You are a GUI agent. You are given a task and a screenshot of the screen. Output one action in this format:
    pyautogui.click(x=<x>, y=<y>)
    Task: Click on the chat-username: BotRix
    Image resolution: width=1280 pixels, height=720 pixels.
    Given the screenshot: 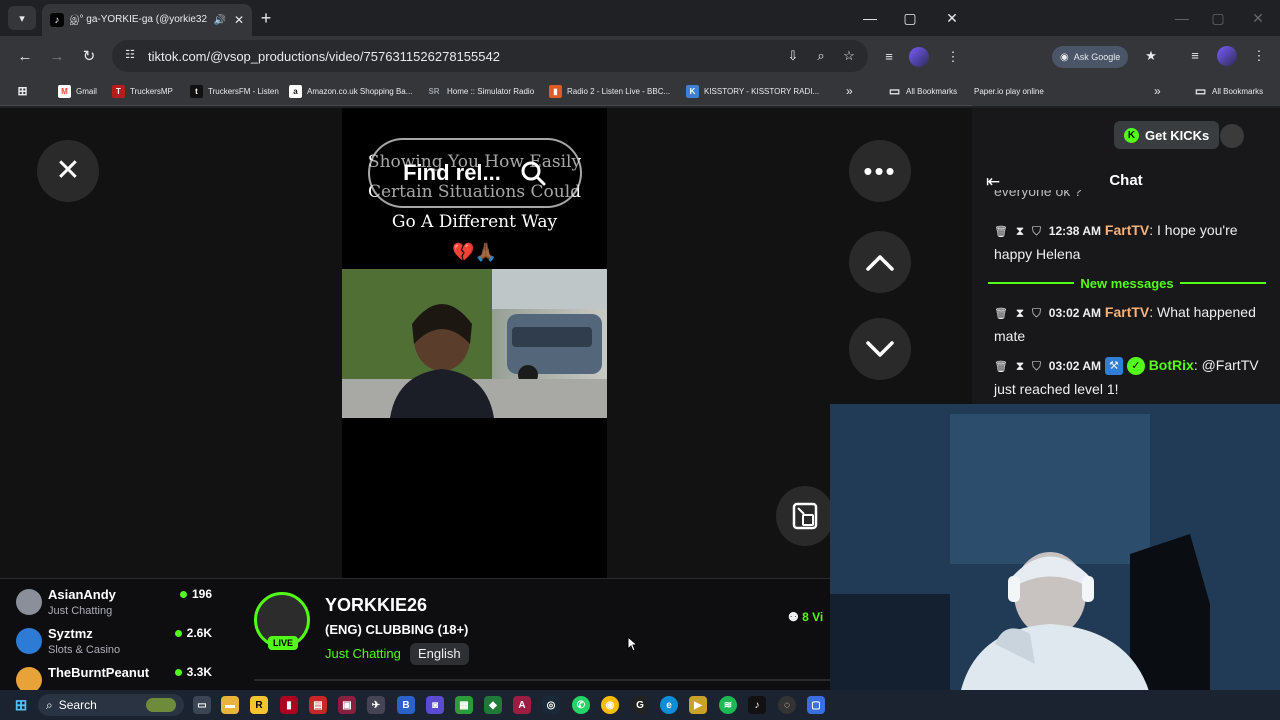 What is the action you would take?
    pyautogui.click(x=1171, y=365)
    